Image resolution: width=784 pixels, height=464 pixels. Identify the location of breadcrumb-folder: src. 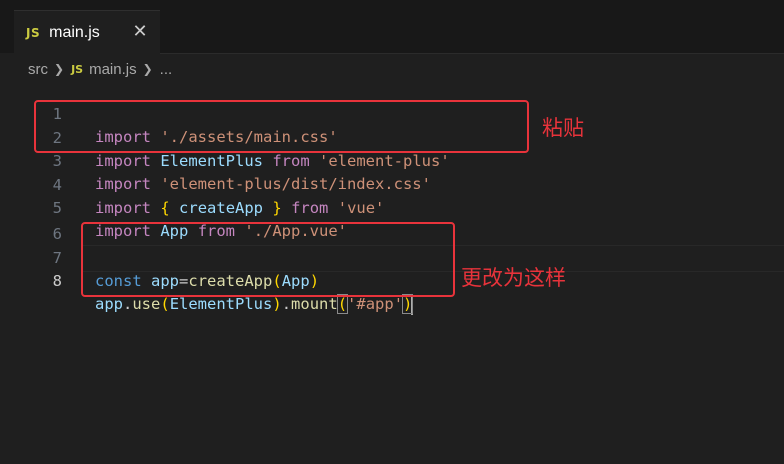
(38, 69).